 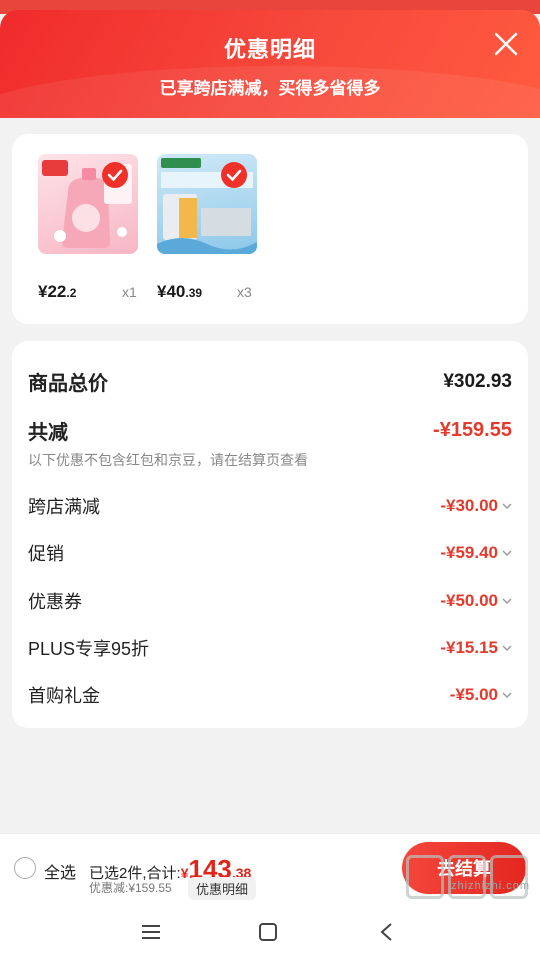 I want to click on discount-note: 以下优惠不包含红包和京豆，请在结算页查看, so click(x=168, y=460).